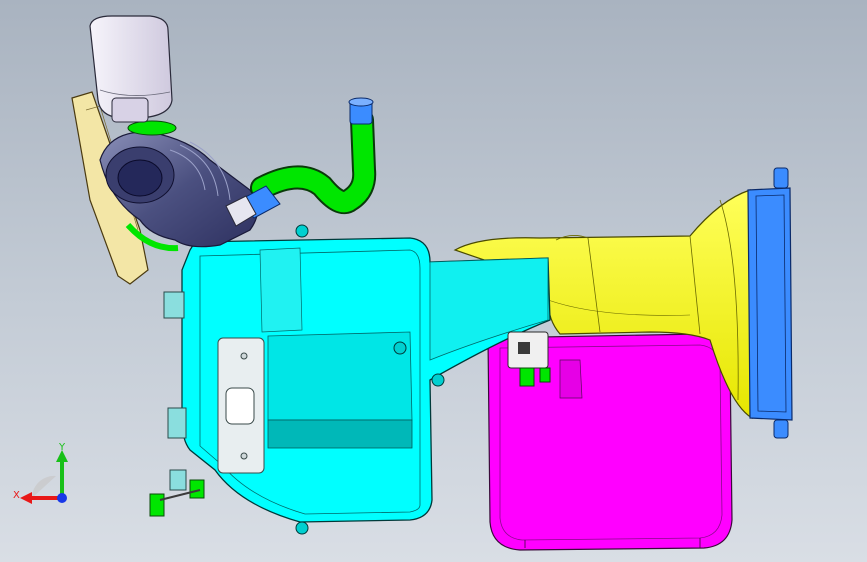 The height and width of the screenshot is (562, 867). I want to click on axis-triad: Y X, so click(40, 473).